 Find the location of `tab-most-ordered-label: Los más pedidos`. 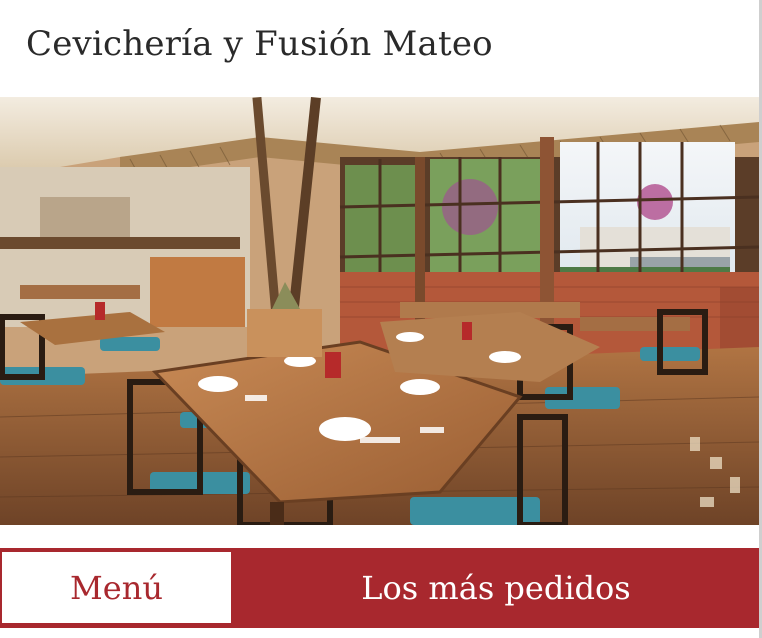

tab-most-ordered-label: Los más pedidos is located at coordinates (496, 588).